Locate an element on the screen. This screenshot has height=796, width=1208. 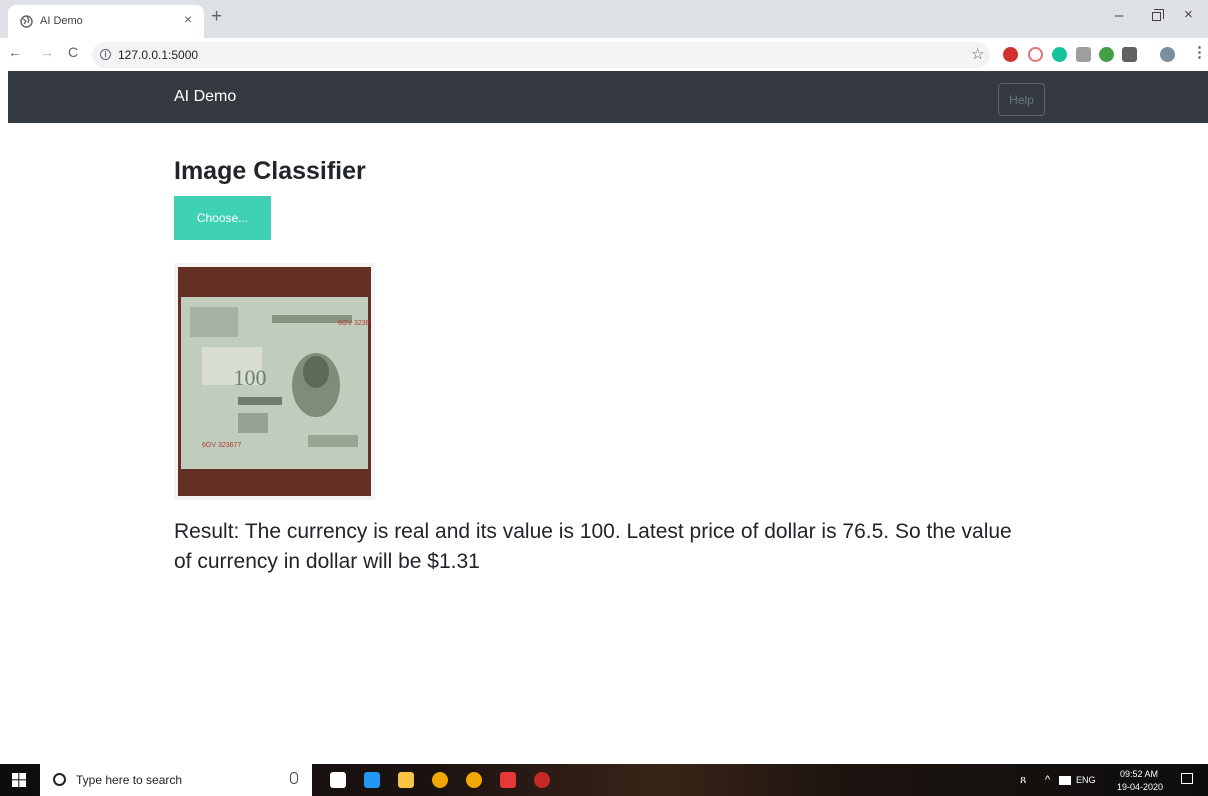
clock-date: 19-04-2020 is located at coordinates (1140, 787).